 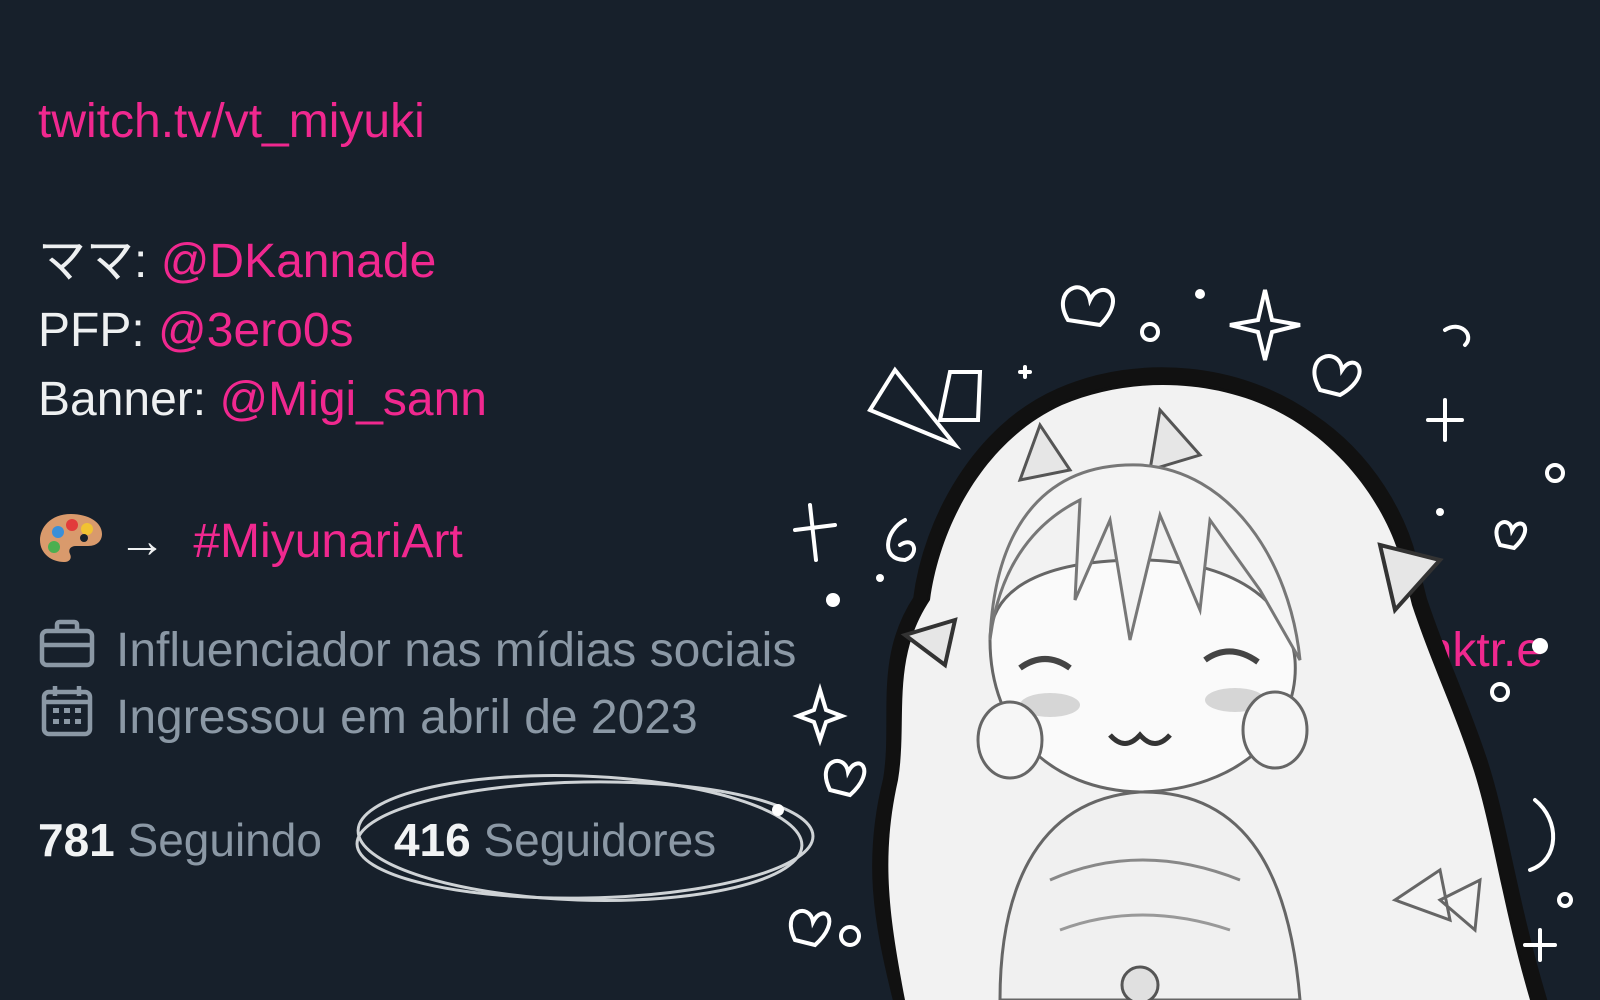 I want to click on briefcase-icon, so click(x=77, y=650).